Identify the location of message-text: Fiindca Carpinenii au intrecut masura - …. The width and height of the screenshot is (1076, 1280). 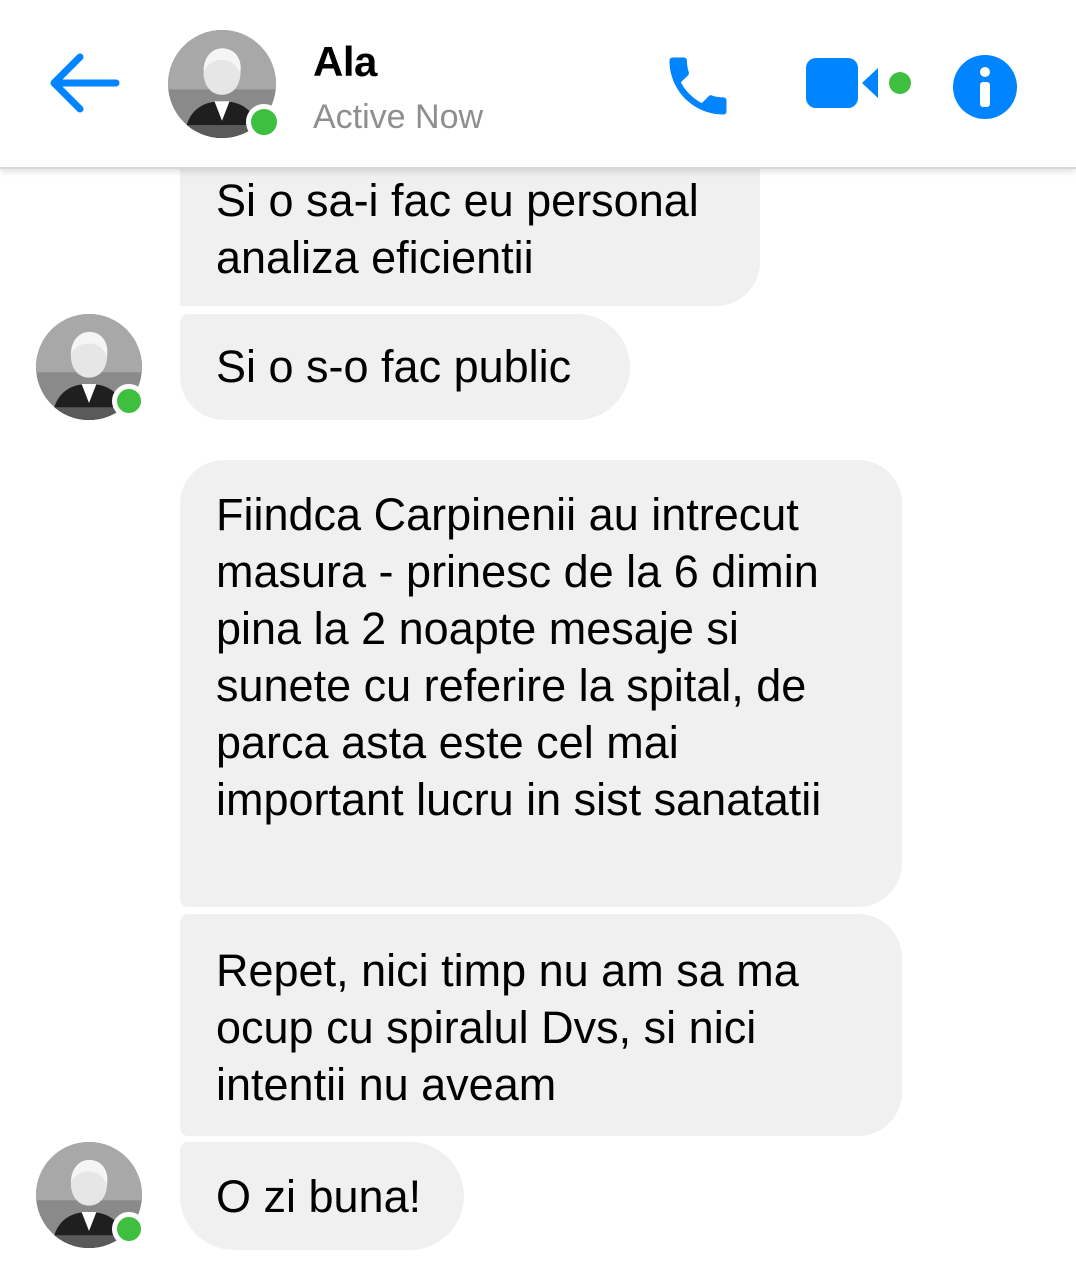
(519, 657).